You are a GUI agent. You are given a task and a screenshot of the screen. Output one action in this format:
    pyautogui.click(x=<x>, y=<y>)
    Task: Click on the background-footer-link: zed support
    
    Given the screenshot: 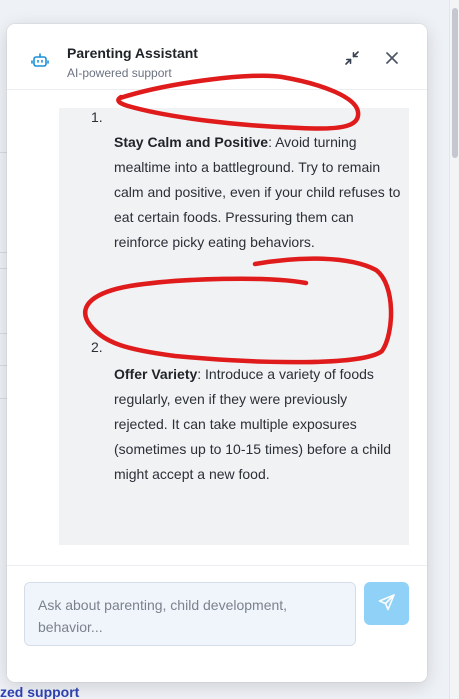 What is the action you would take?
    pyautogui.click(x=39, y=691)
    